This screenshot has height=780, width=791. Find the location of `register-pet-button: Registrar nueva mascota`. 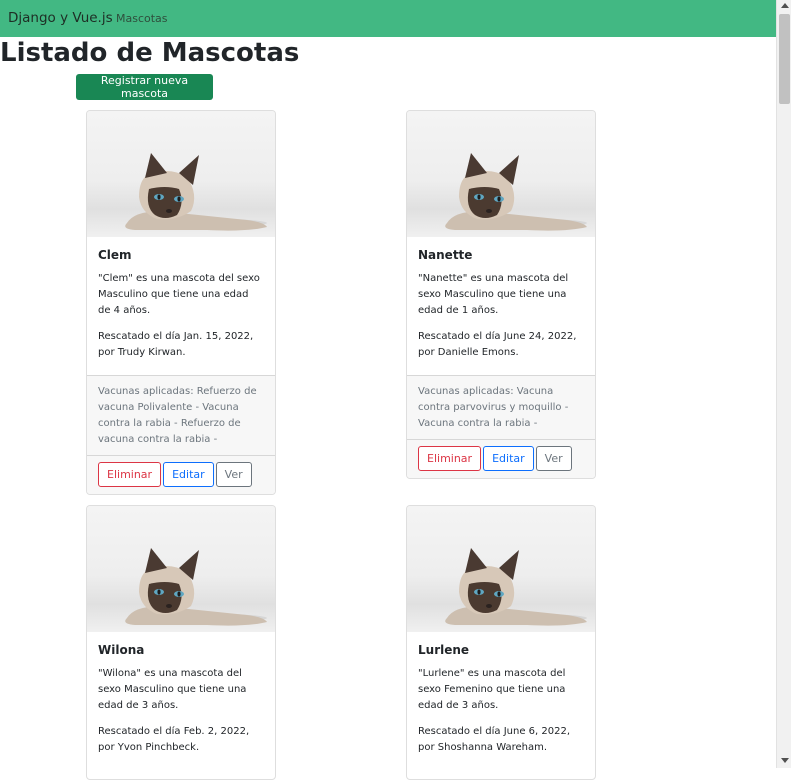

register-pet-button: Registrar nueva mascota is located at coordinates (144, 87).